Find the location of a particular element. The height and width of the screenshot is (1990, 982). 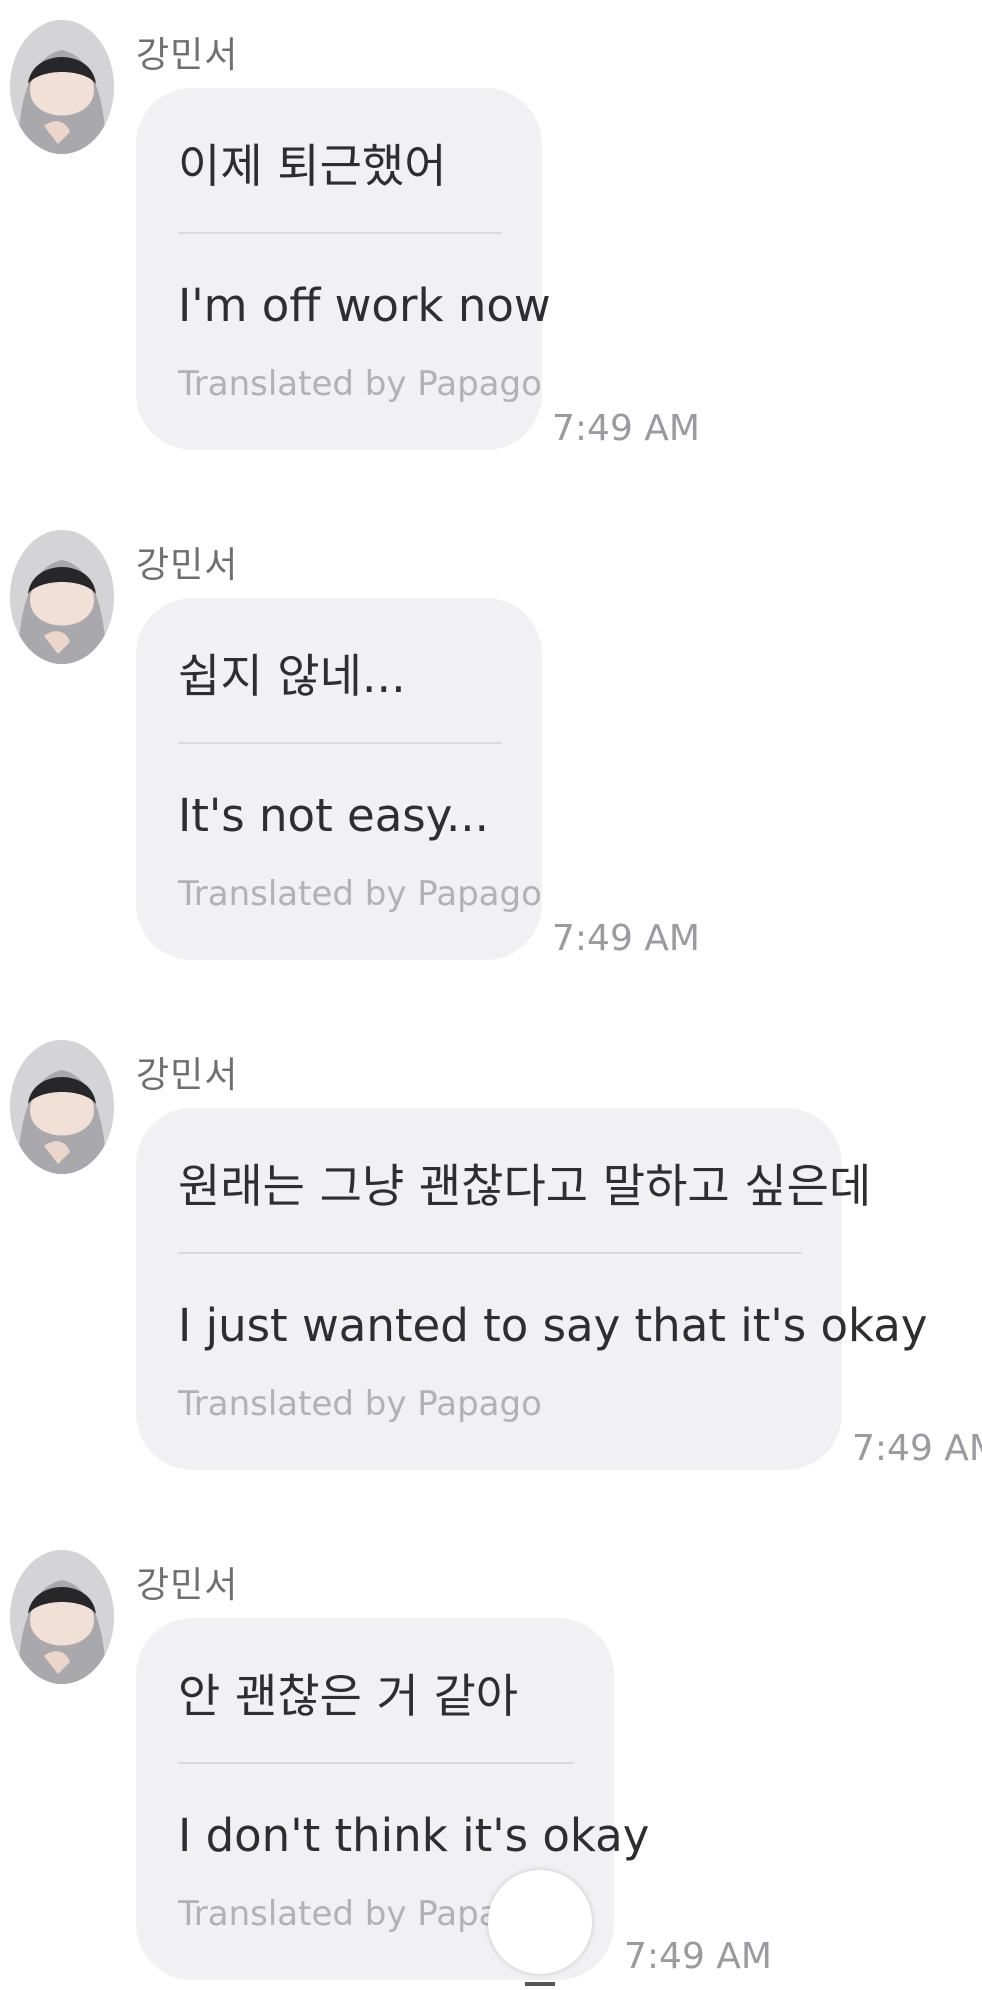

original-text: 안 괜찮은 거 같아 is located at coordinates (348, 1696).